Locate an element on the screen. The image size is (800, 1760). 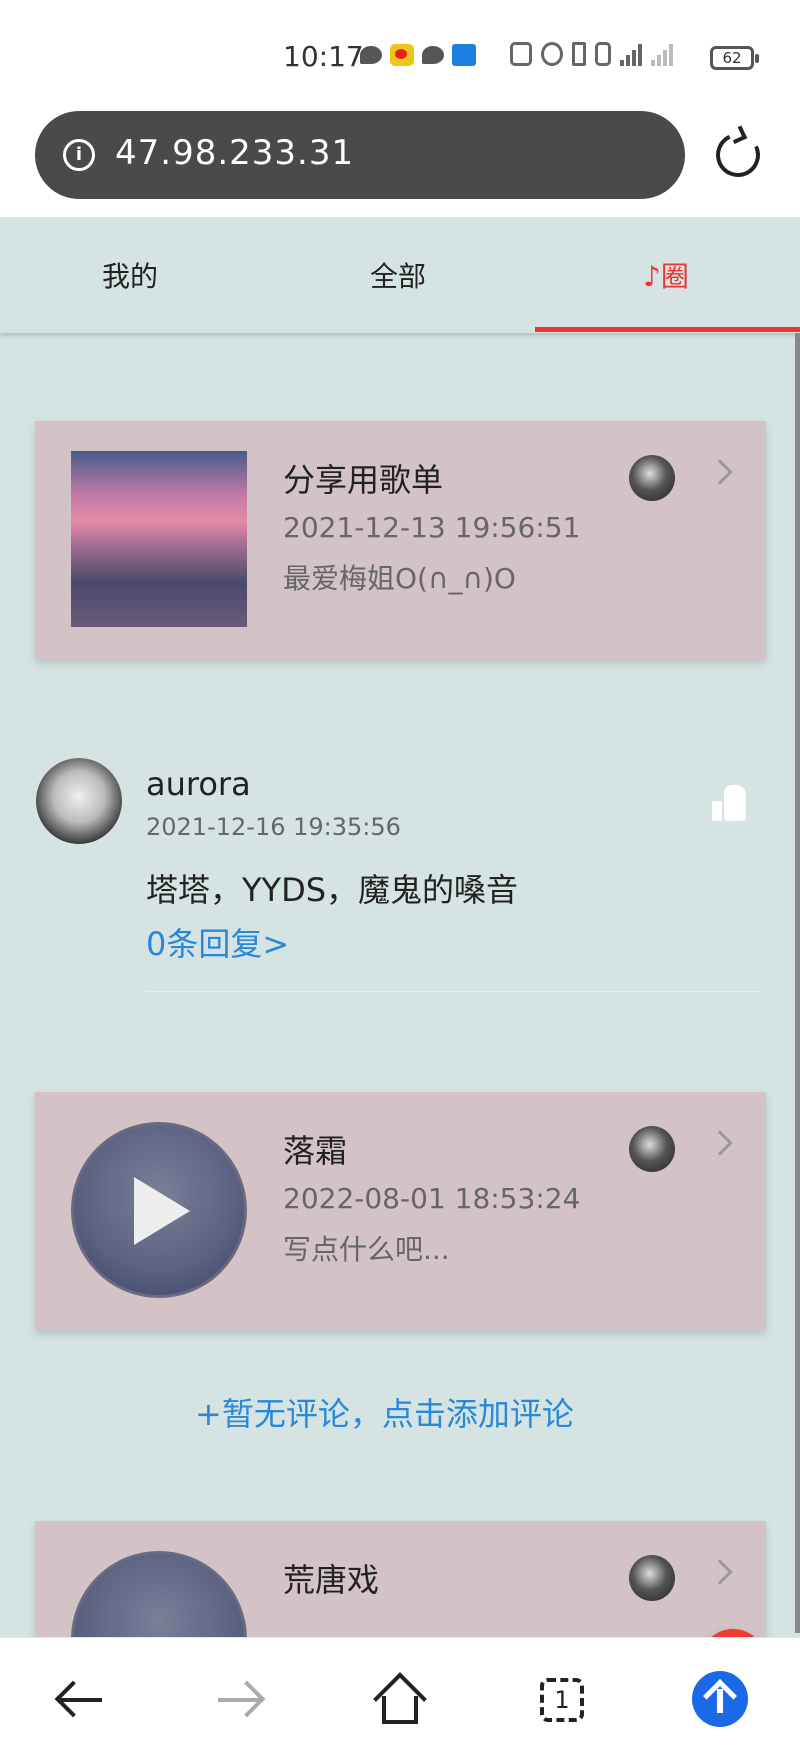
tab-count: 1 is located at coordinates (562, 1700).